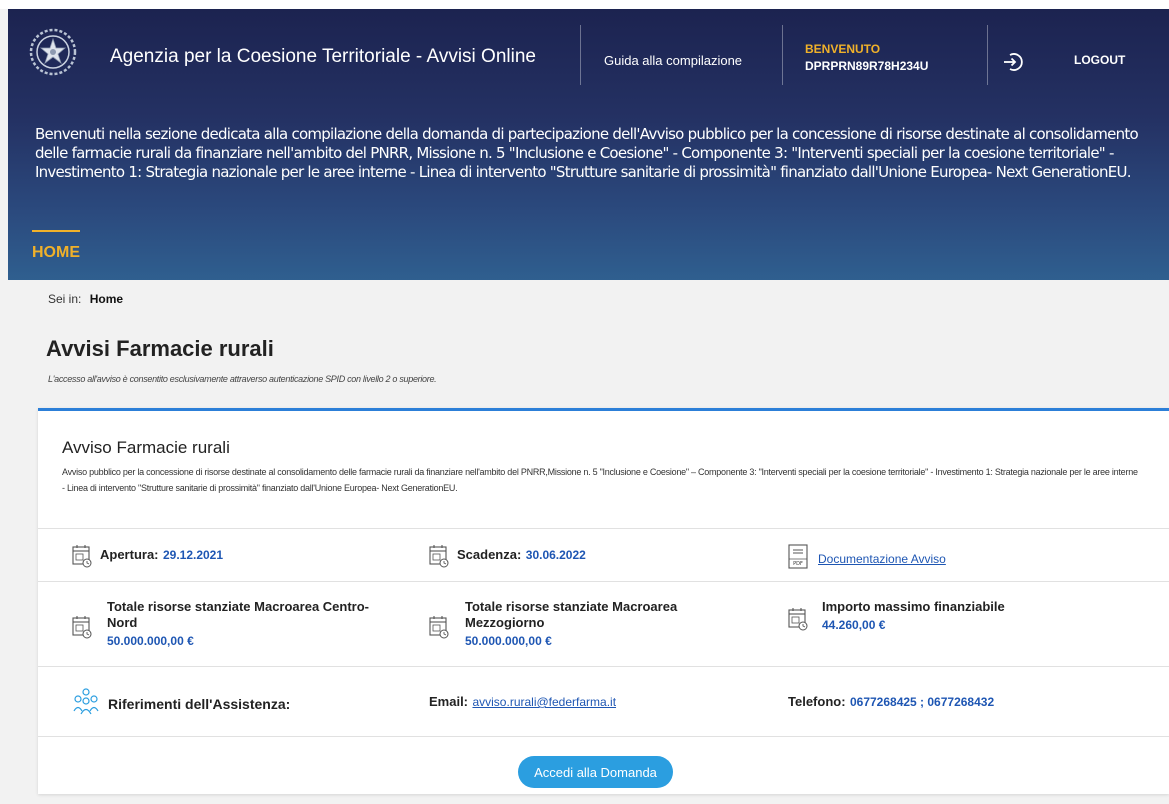  I want to click on deadline-cell: Scadenza: 30.06.2022, so click(594, 557).